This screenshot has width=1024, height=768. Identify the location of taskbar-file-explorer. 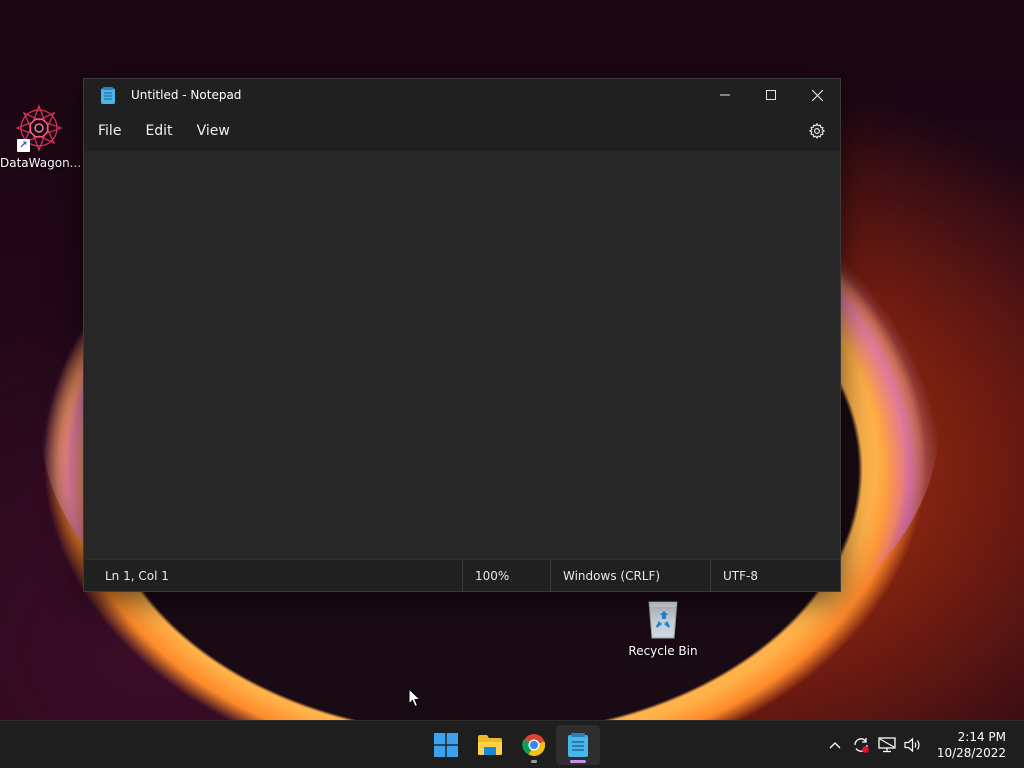
(490, 745).